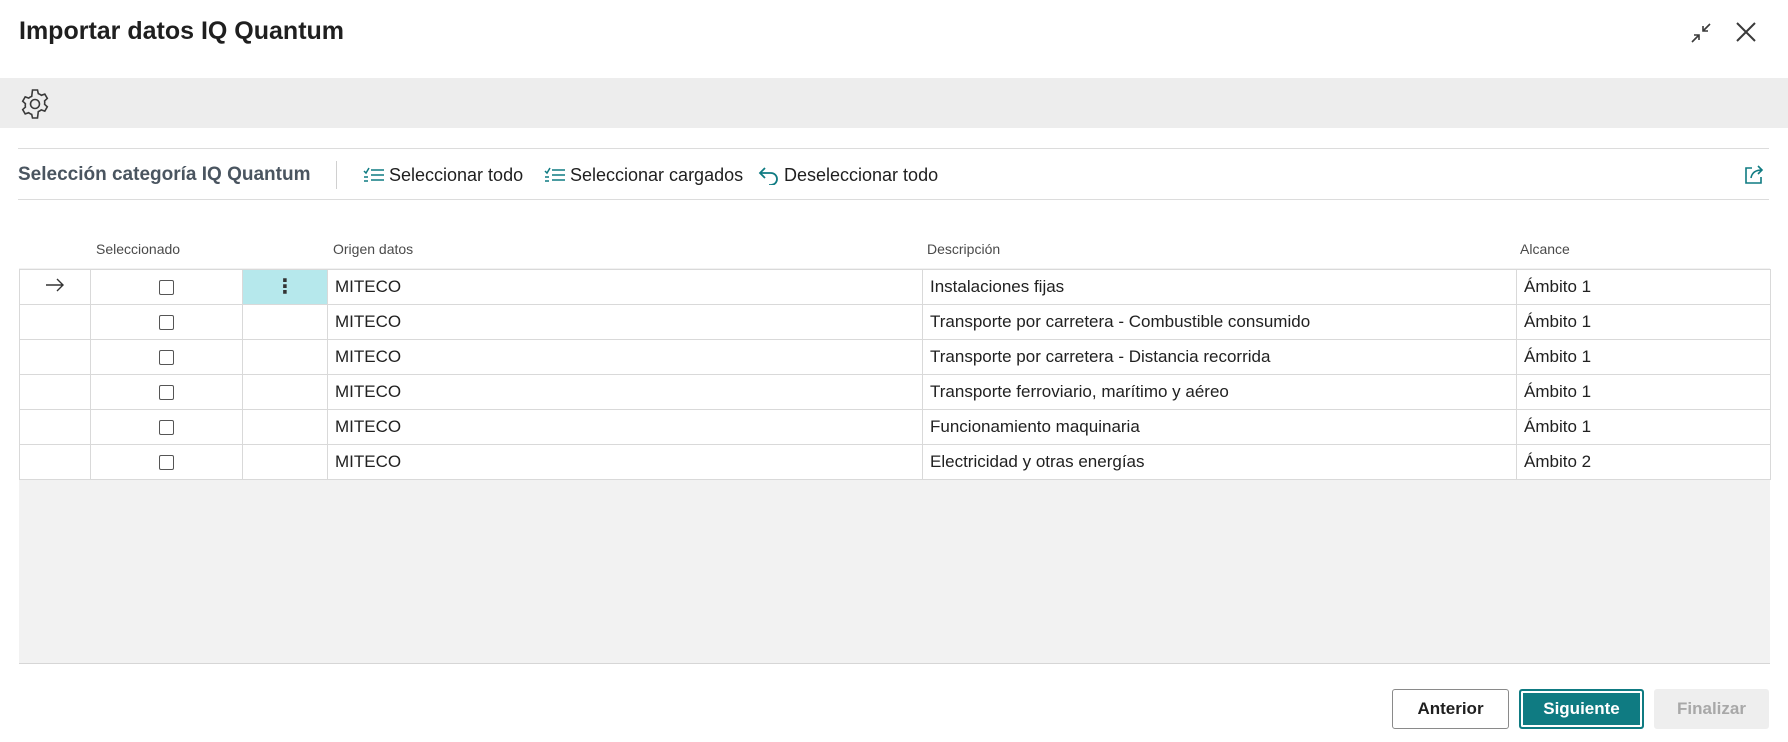  What do you see at coordinates (1219, 462) in the screenshot?
I see `description-cell: Electricidad y otras energías` at bounding box center [1219, 462].